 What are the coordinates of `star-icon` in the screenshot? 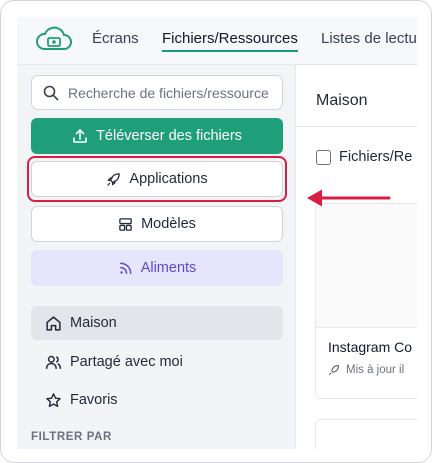 It's located at (53, 399).